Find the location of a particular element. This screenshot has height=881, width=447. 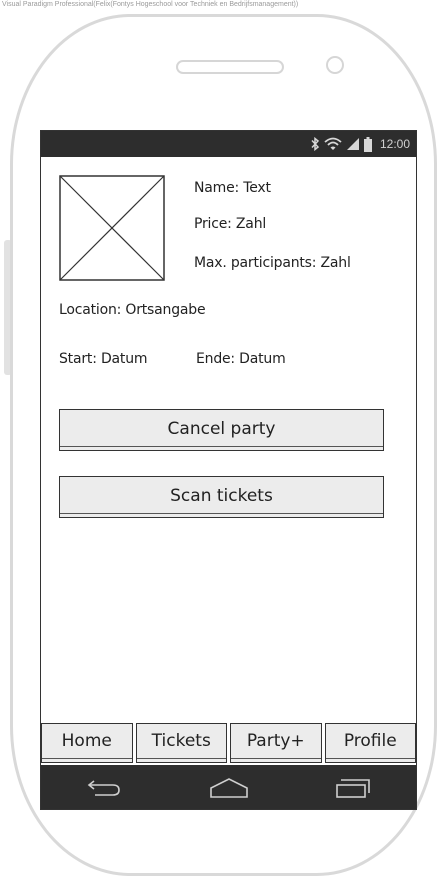

phone-camera is located at coordinates (335, 65).